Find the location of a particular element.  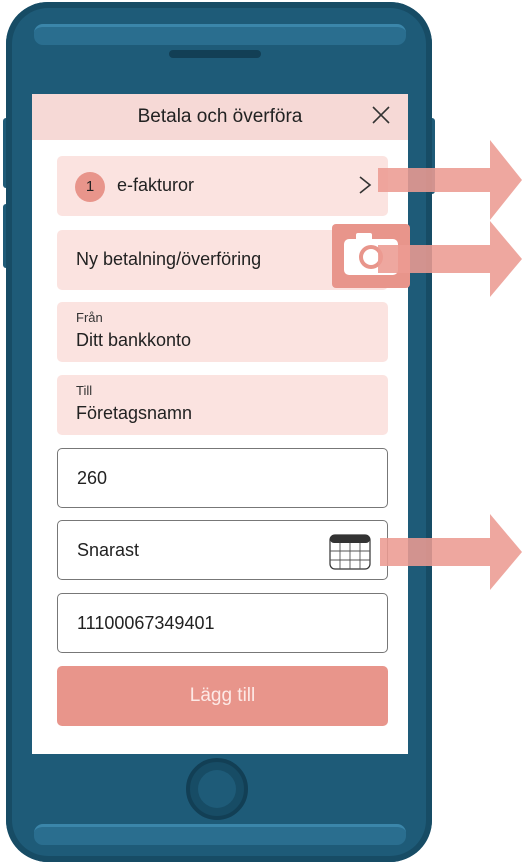

to-label: Till is located at coordinates (84, 390).